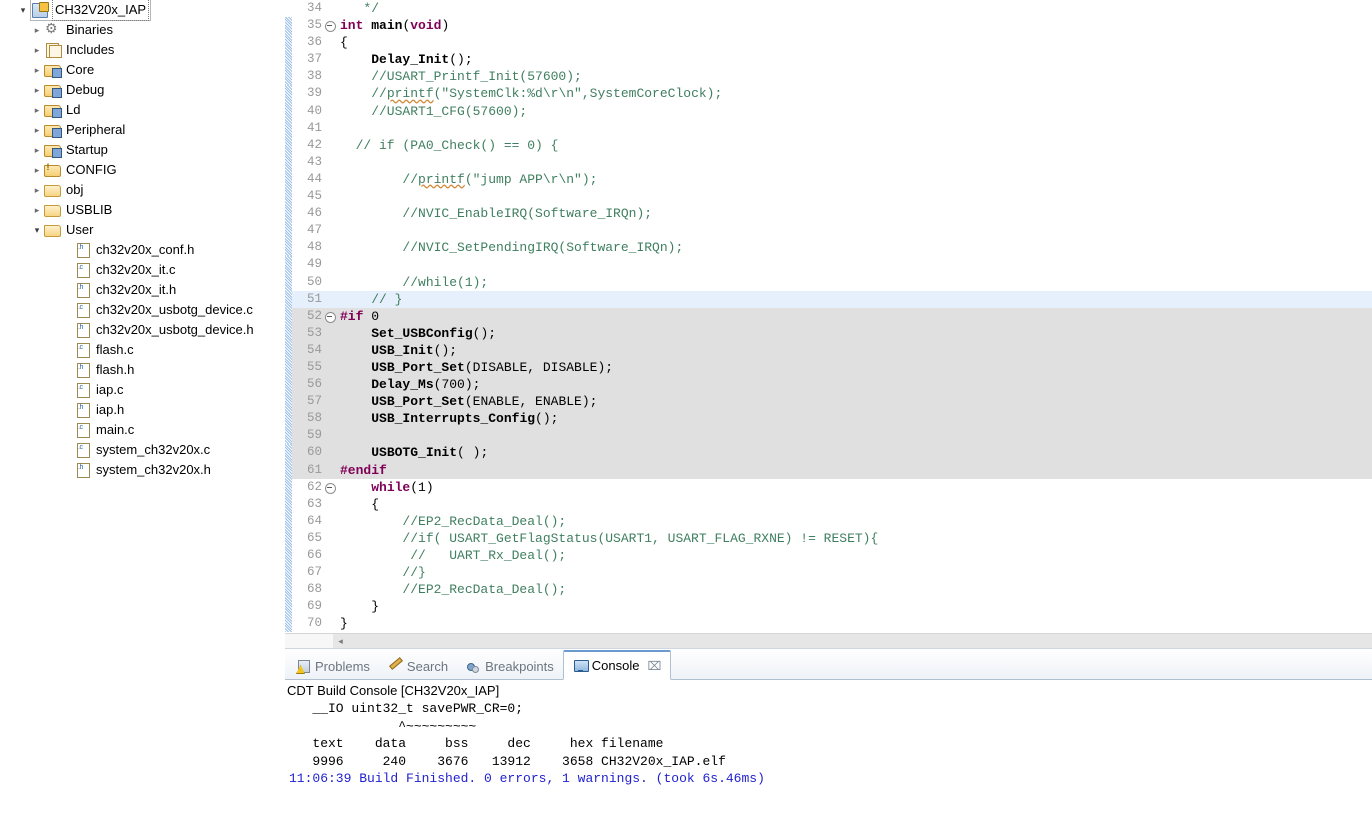 The image size is (1372, 821). Describe the element at coordinates (74, 90) in the screenshot. I see `tree-item-content: Debug` at that location.